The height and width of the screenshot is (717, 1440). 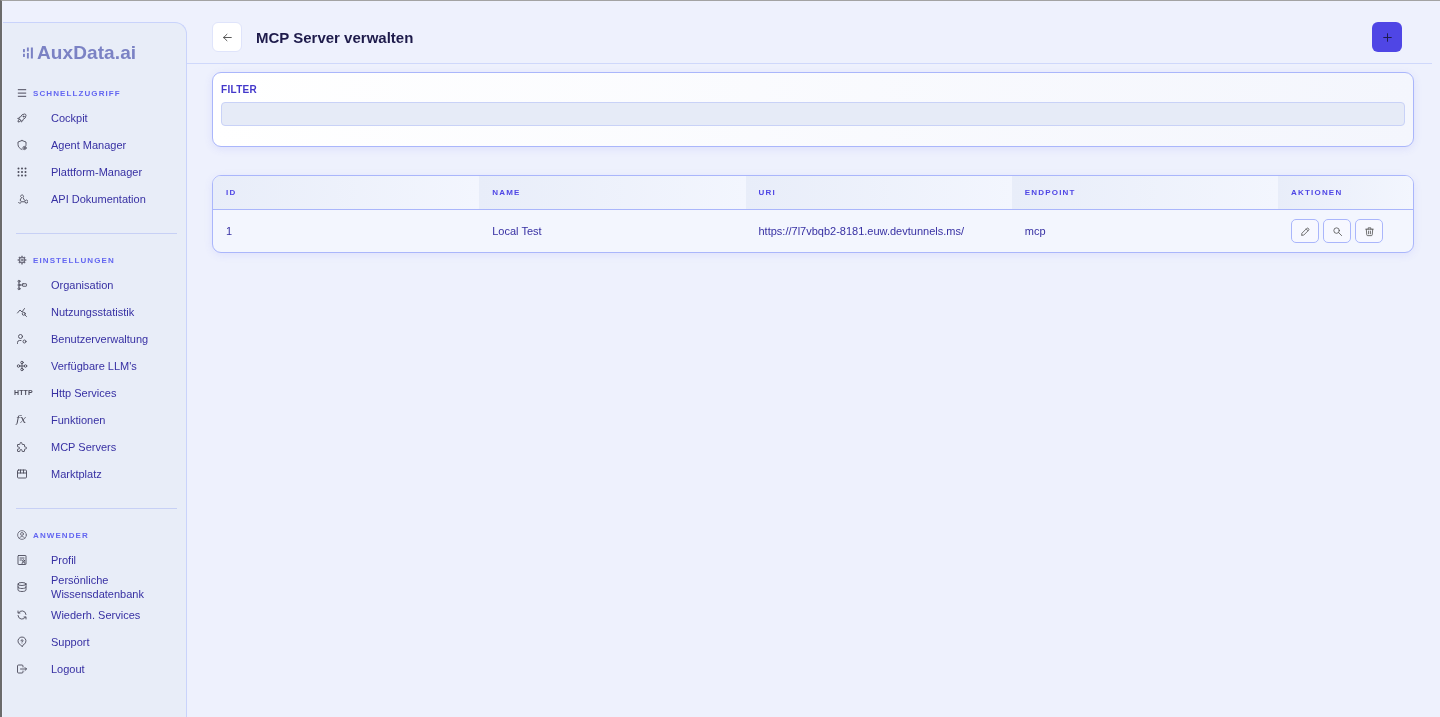 What do you see at coordinates (95, 419) in the screenshot?
I see `nav-item: fx Funktionen` at bounding box center [95, 419].